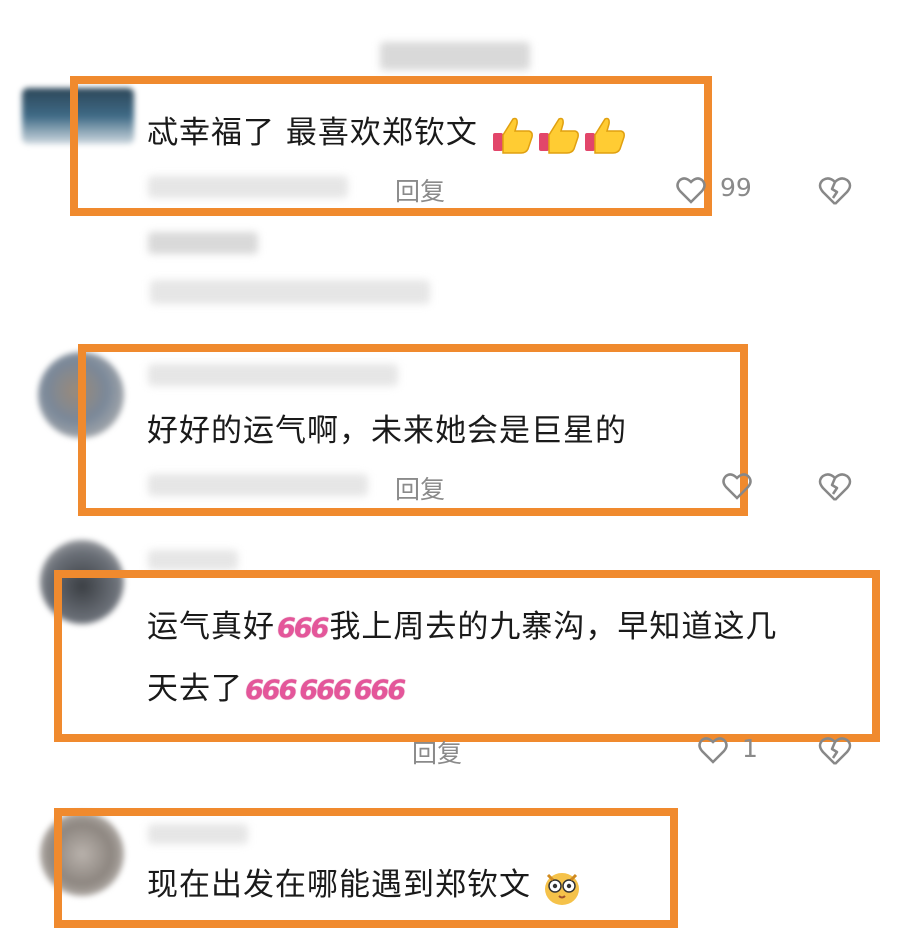 The image size is (900, 928). I want to click on comment-text: 好好的运气啊，未来她会是巨星的, so click(387, 431).